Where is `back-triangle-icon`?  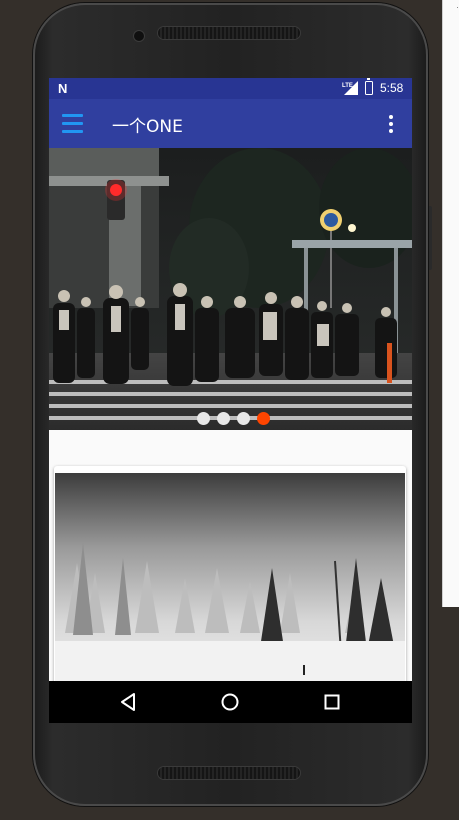
back-triangle-icon is located at coordinates (128, 702).